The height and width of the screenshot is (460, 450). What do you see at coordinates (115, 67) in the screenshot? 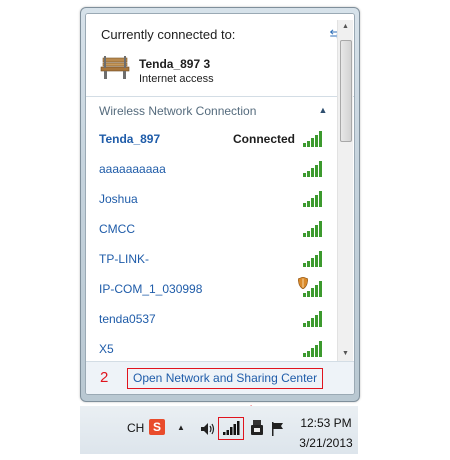
I see `bench-icon` at bounding box center [115, 67].